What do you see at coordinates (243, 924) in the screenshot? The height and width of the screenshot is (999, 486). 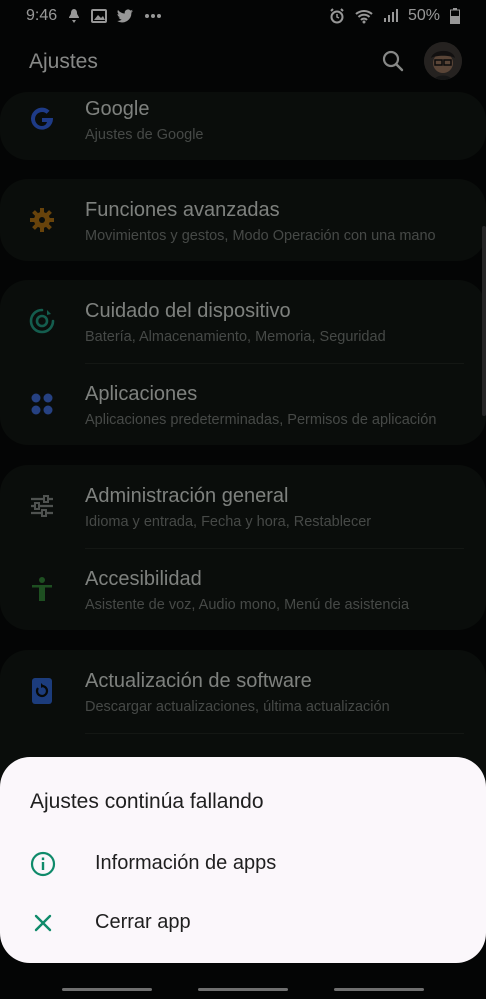 I see `close-app-option: Cerrar app` at bounding box center [243, 924].